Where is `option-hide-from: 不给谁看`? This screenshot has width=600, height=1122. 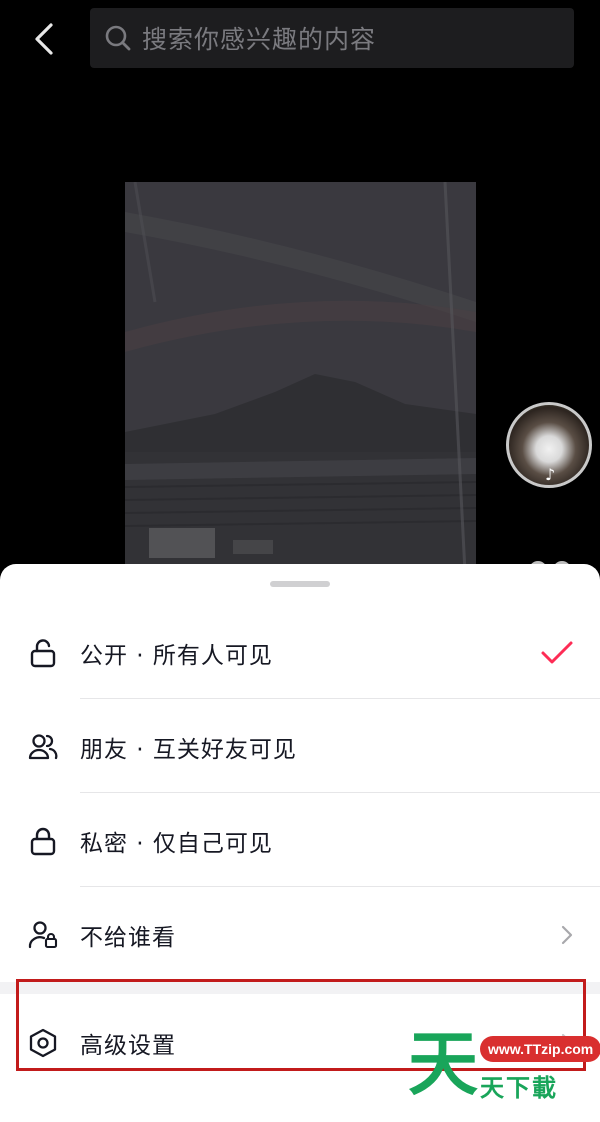
option-hide-from: 不给谁看 is located at coordinates (300, 935).